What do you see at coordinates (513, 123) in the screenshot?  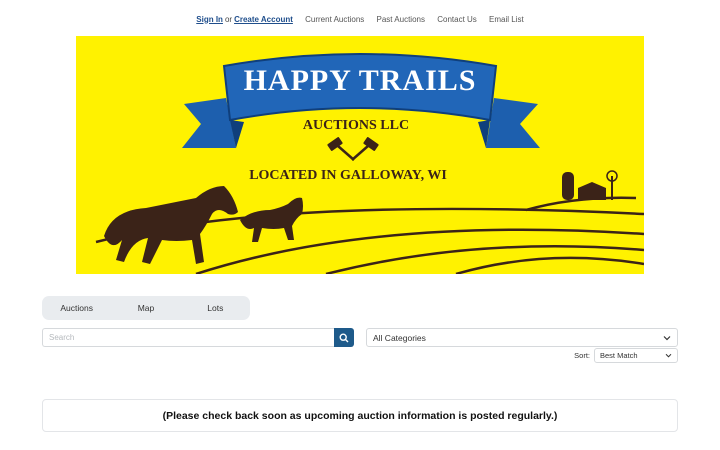 I see `ribbon-right-tail` at bounding box center [513, 123].